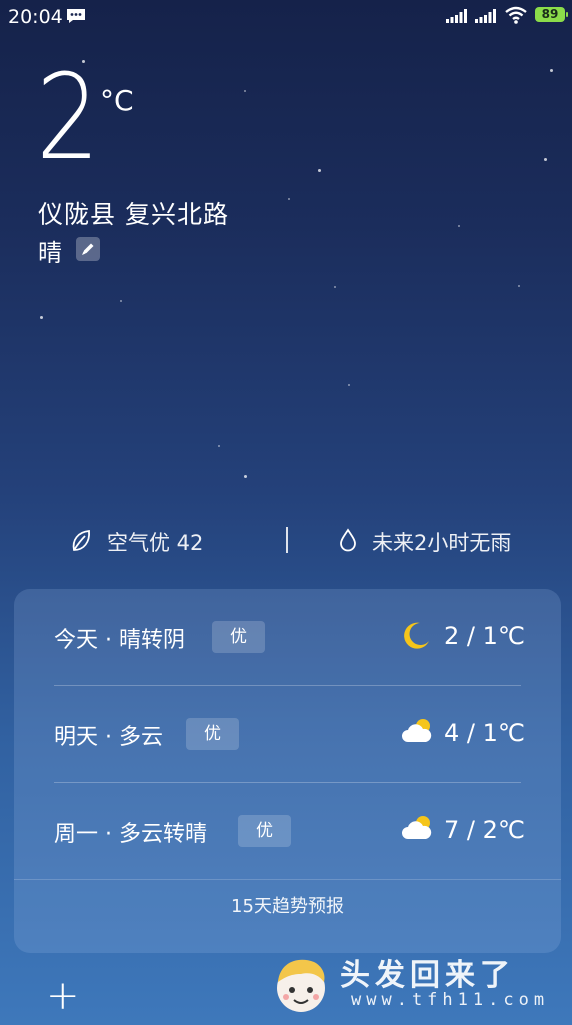 This screenshot has height=1025, width=572. What do you see at coordinates (287, 637) in the screenshot?
I see `forecast-row: 今天 · 晴转阴 优 2 / 1℃` at bounding box center [287, 637].